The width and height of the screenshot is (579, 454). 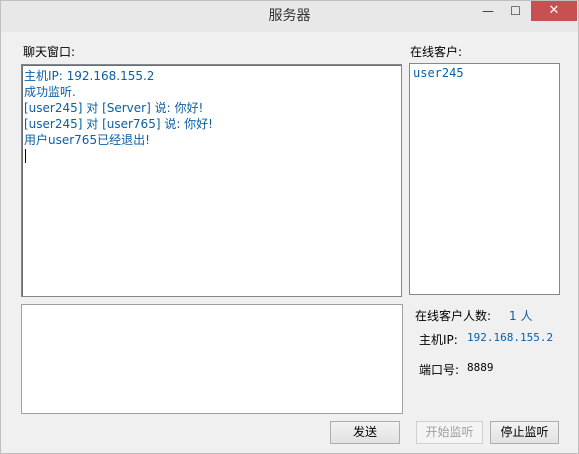 I want to click on online-clients-label: 在线客户:, so click(x=436, y=52).